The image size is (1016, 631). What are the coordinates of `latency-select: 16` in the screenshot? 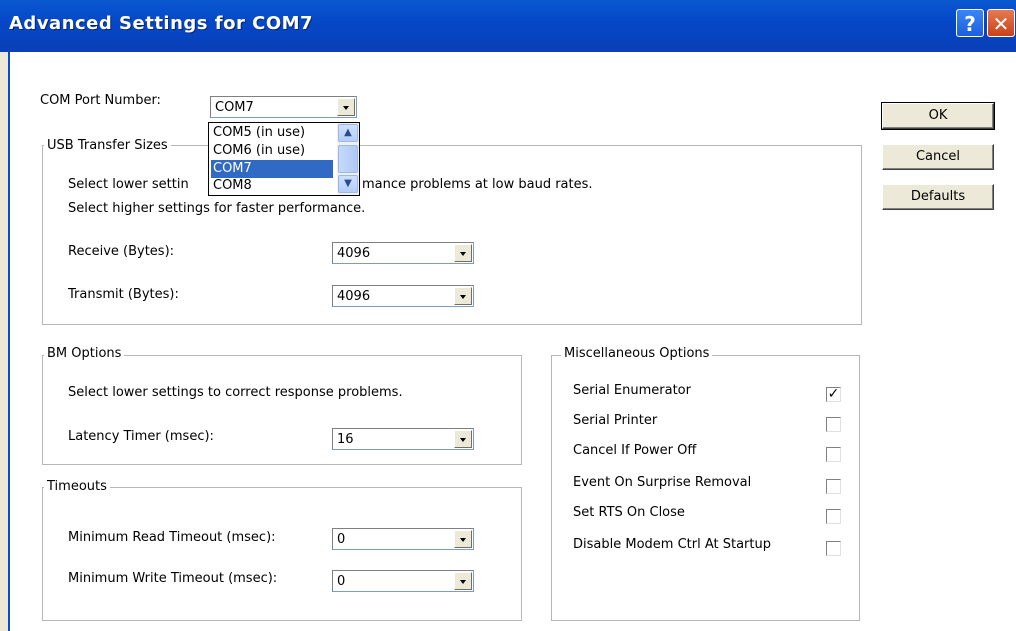 It's located at (403, 439).